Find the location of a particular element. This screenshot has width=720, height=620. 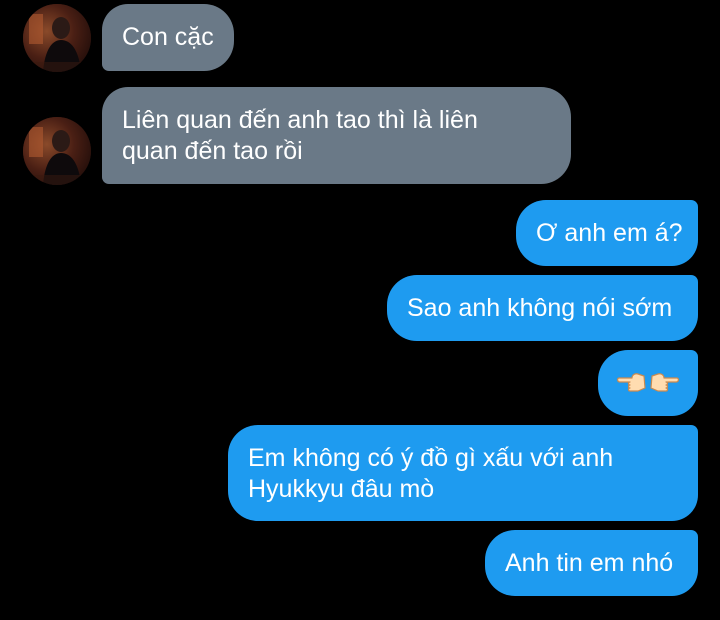

message-text: Ơ anh em á? is located at coordinates (609, 233).